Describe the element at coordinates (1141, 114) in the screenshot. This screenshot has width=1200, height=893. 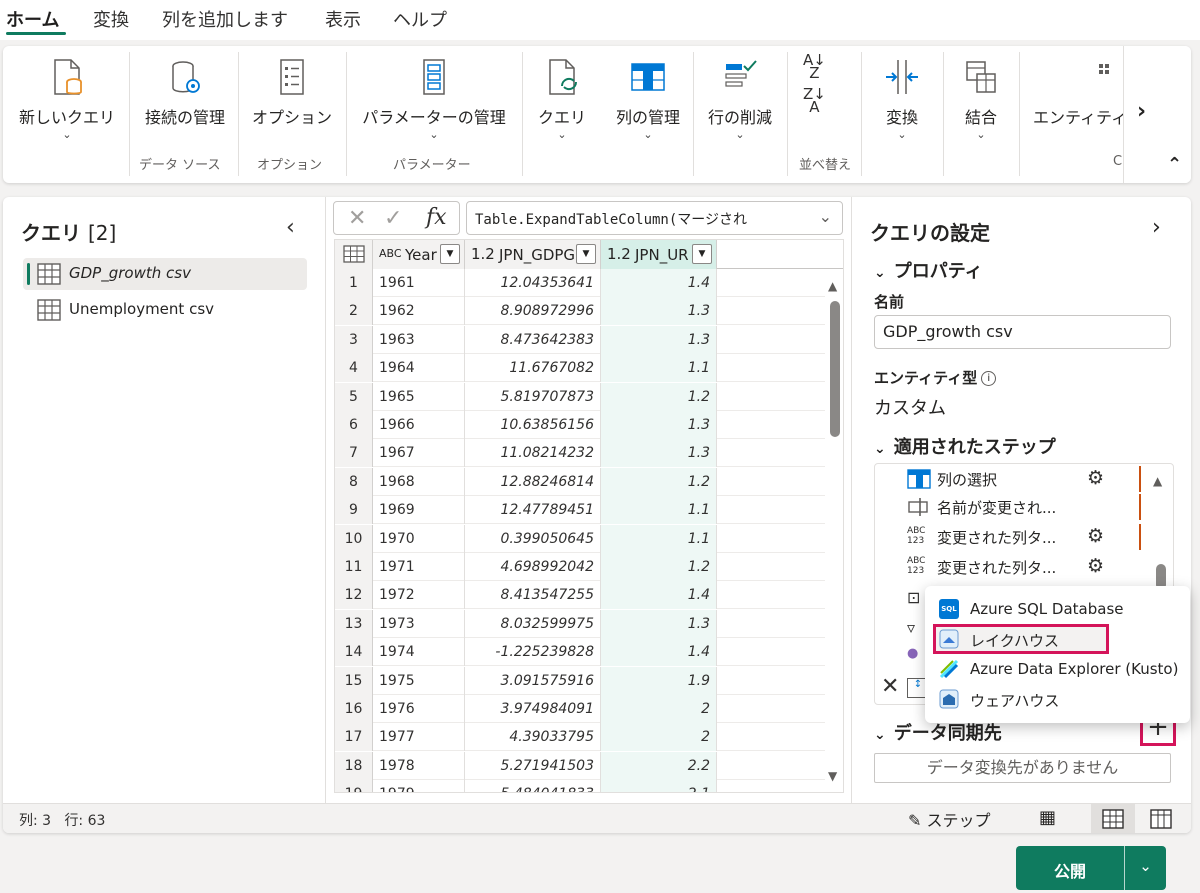
I see `ribbon-scroll-right-button: ›` at that location.